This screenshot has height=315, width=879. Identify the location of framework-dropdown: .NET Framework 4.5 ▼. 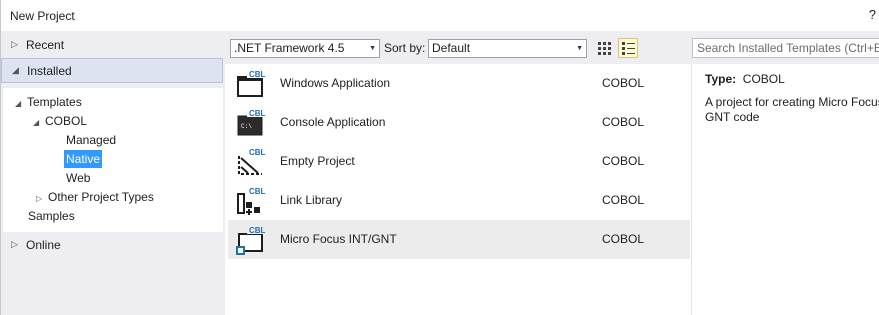
(305, 48).